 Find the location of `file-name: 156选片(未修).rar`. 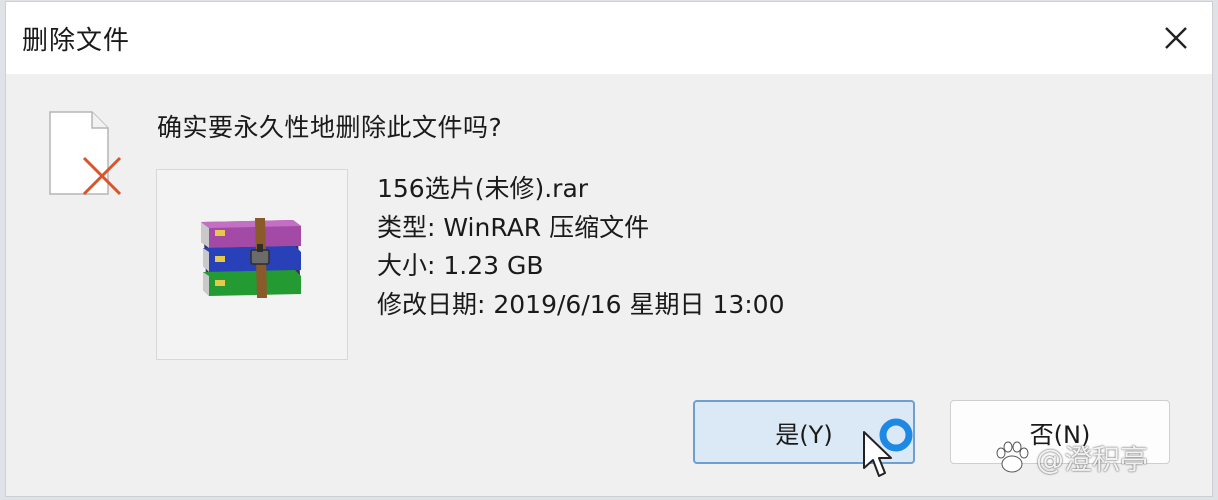

file-name: 156选片(未修).rar is located at coordinates (483, 188).